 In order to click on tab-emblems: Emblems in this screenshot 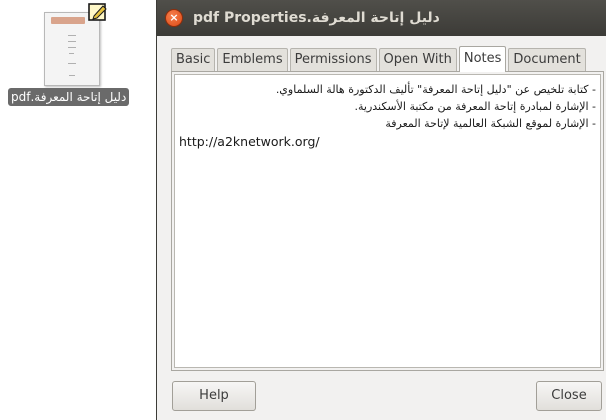, I will do `click(252, 60)`.